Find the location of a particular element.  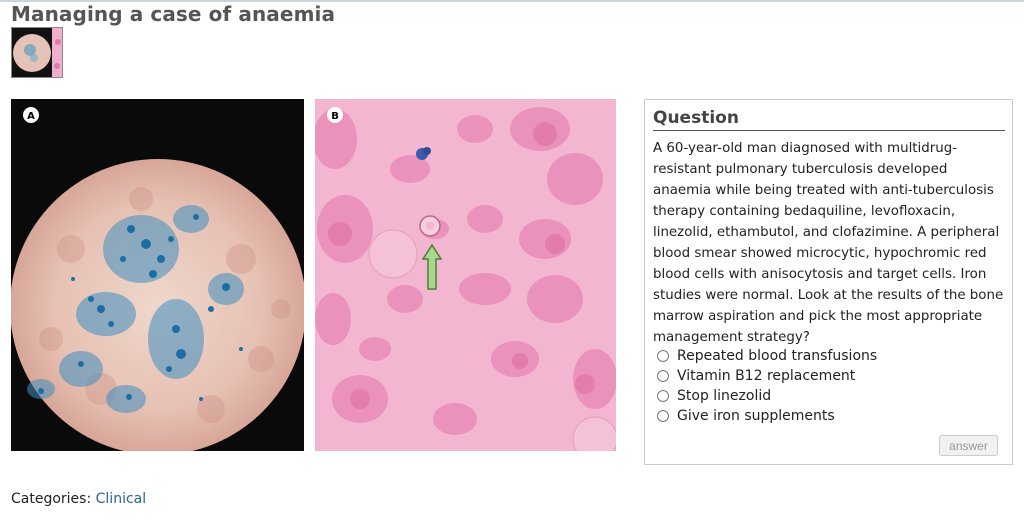

option-stop-linezolid: Stop linezolid is located at coordinates (767, 396).